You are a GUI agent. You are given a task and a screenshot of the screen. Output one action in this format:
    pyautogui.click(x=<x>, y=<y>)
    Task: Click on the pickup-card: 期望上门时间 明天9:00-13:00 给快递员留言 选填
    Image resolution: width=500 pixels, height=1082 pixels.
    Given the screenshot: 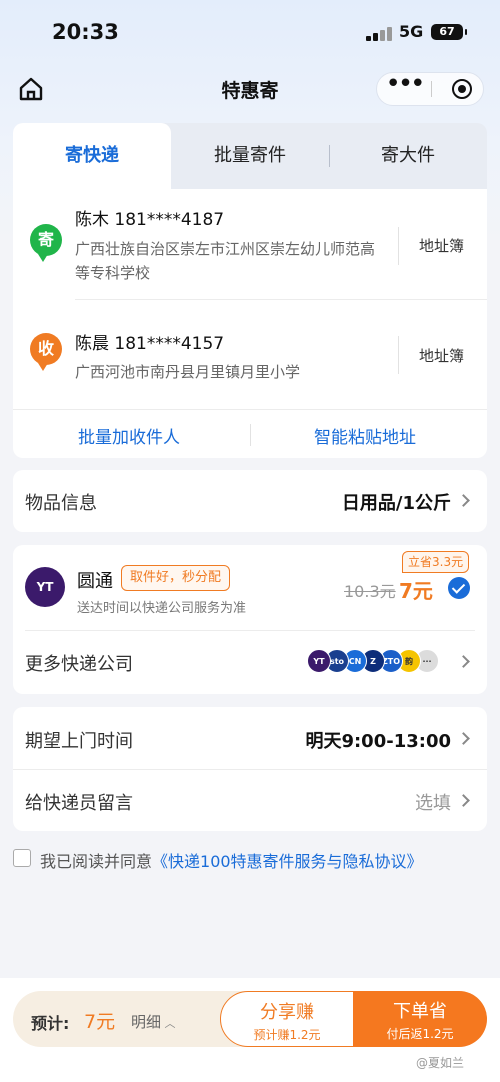 What is the action you would take?
    pyautogui.click(x=250, y=769)
    